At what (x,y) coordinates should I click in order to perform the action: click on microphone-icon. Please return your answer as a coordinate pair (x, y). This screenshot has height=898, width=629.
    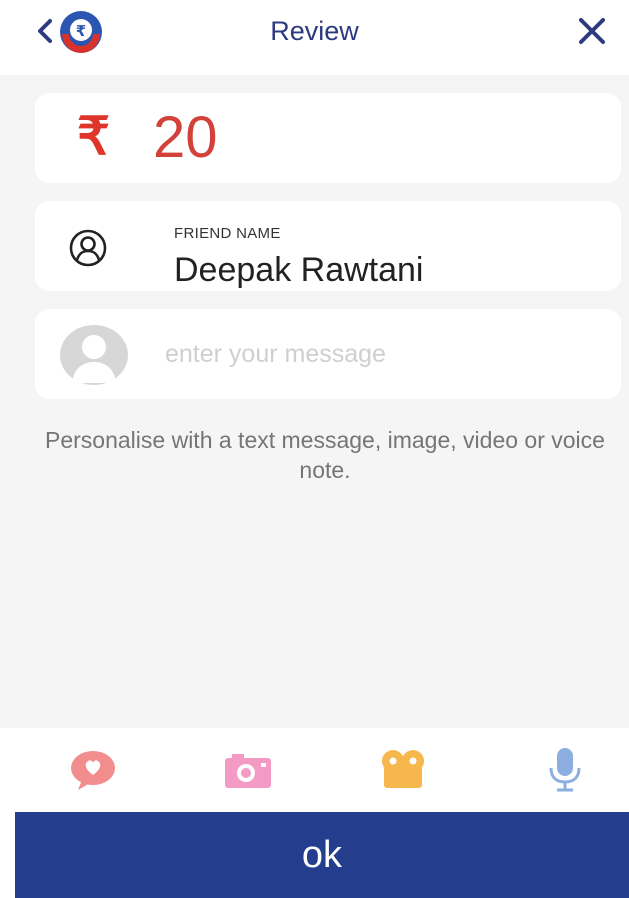
    Looking at the image, I should click on (565, 770).